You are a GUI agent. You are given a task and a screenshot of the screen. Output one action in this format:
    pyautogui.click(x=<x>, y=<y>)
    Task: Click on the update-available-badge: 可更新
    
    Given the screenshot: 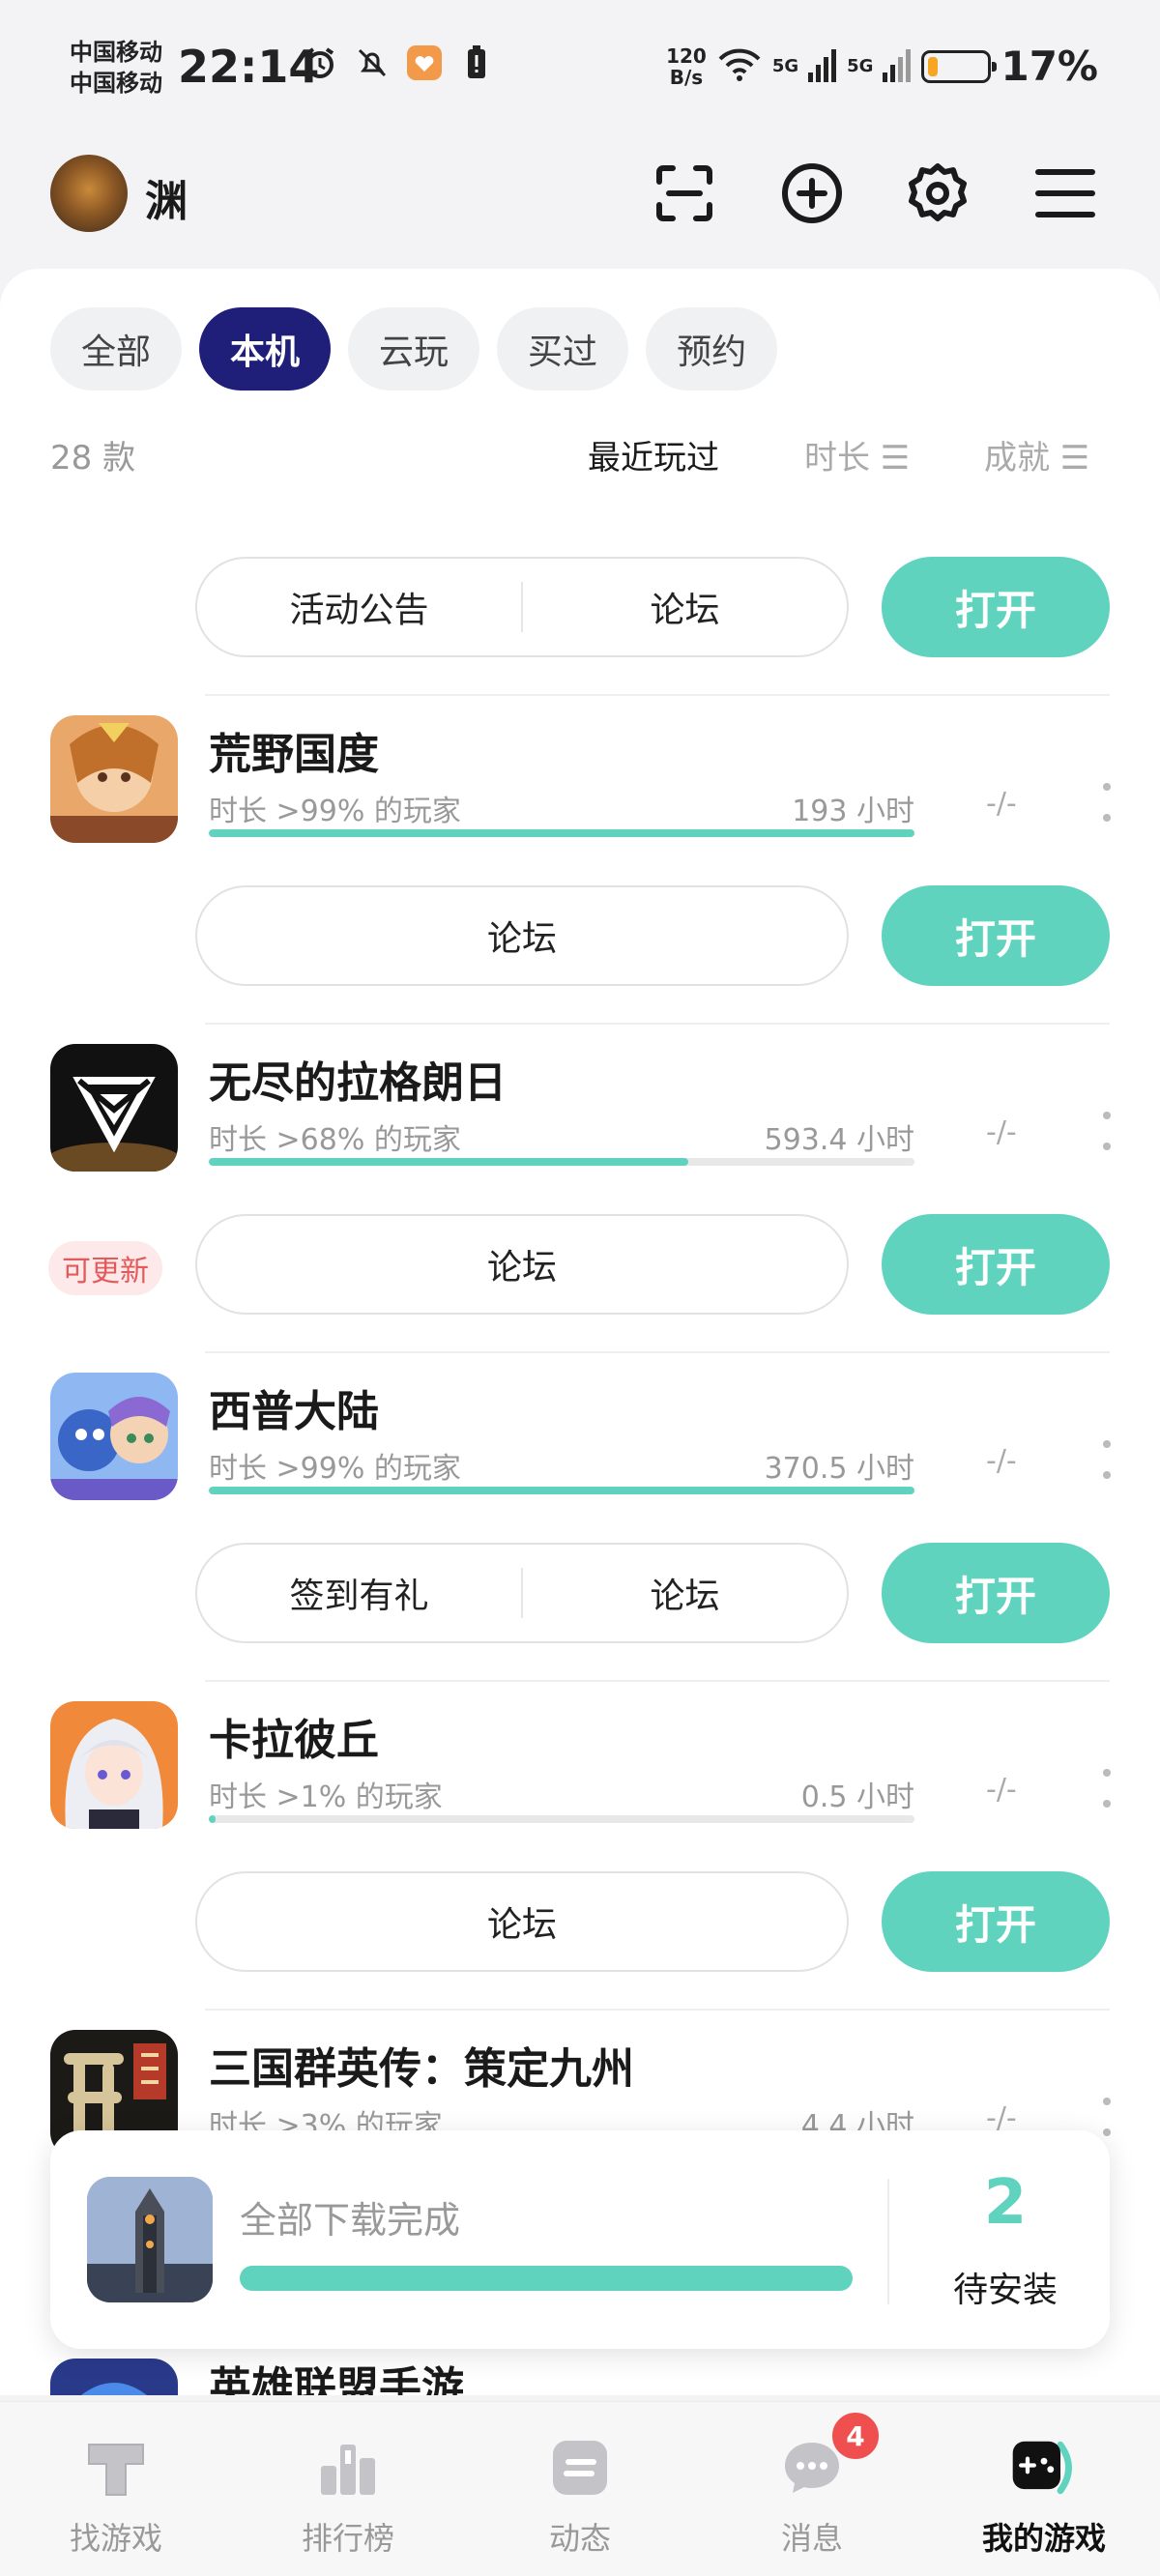 What is the action you would take?
    pyautogui.click(x=105, y=1268)
    